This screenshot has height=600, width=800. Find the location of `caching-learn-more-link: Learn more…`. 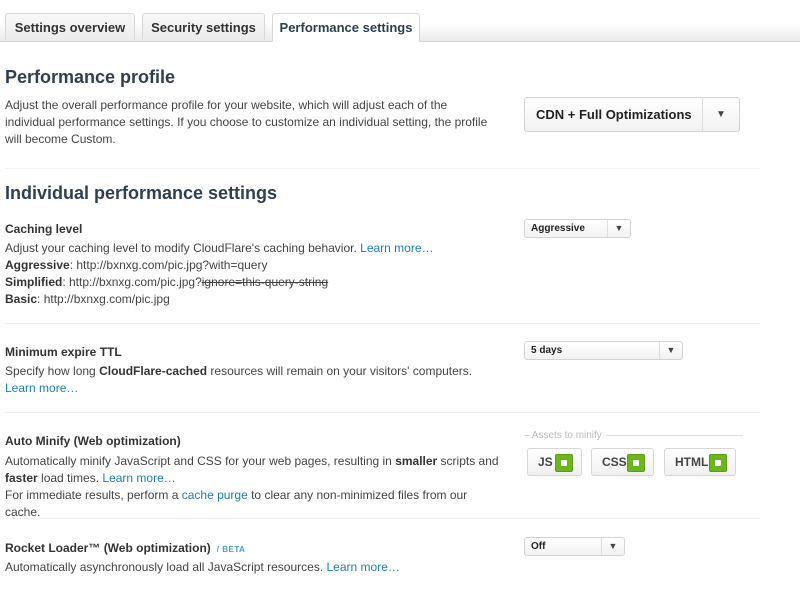

caching-learn-more-link: Learn more… is located at coordinates (396, 248).